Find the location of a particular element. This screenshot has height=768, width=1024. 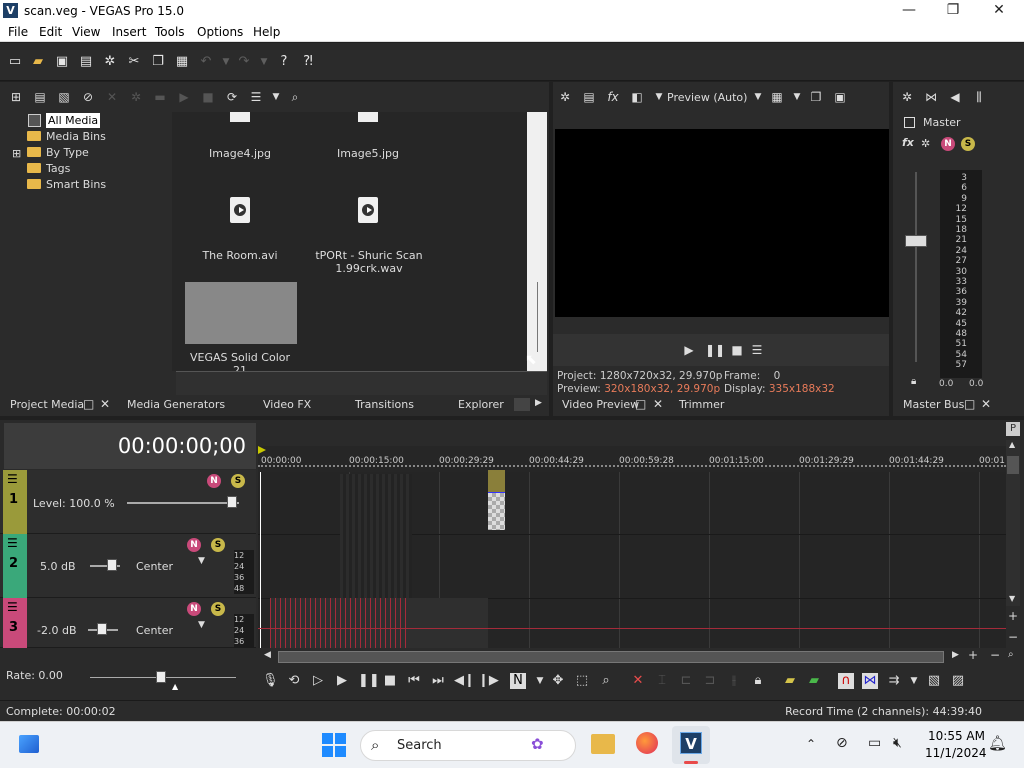

remove-icon: ⊘ is located at coordinates (88, 97).